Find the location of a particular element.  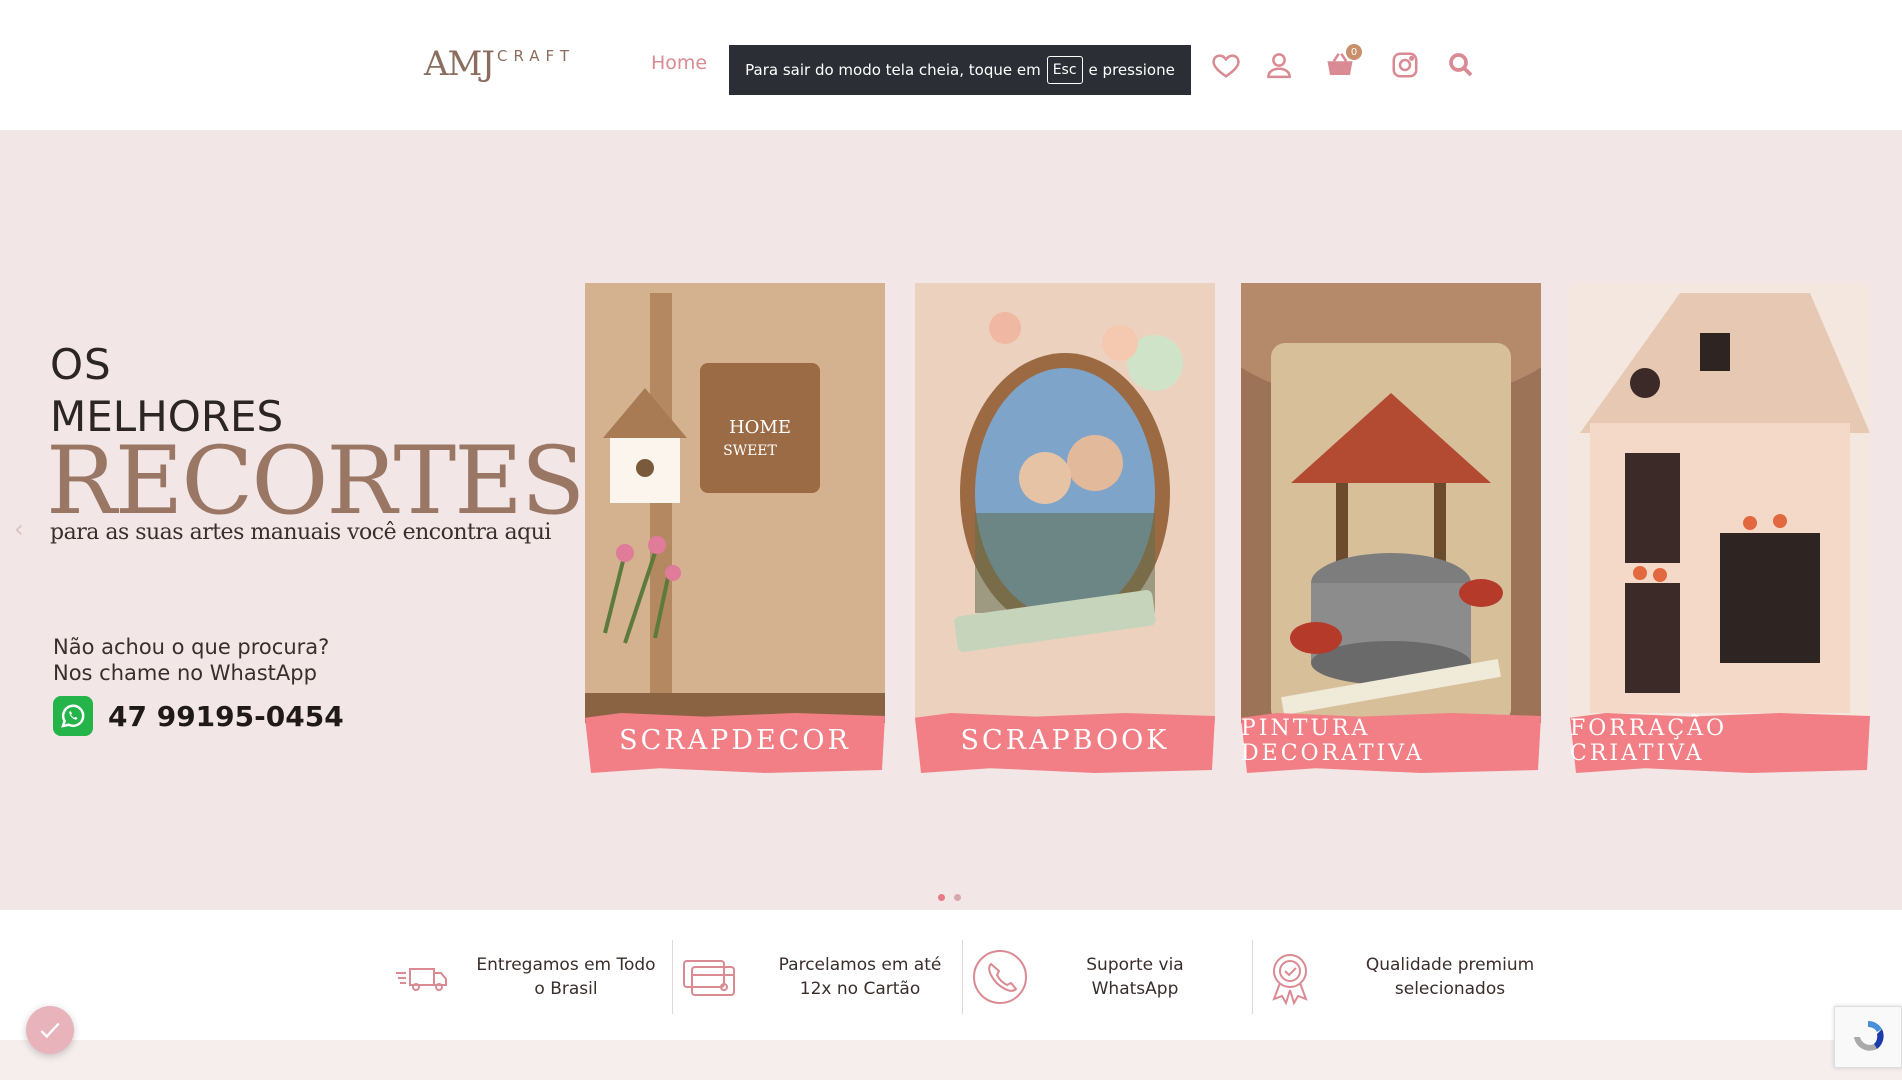

feature-installments: Parcelamos em até 12x no Cartão is located at coordinates (815, 977).